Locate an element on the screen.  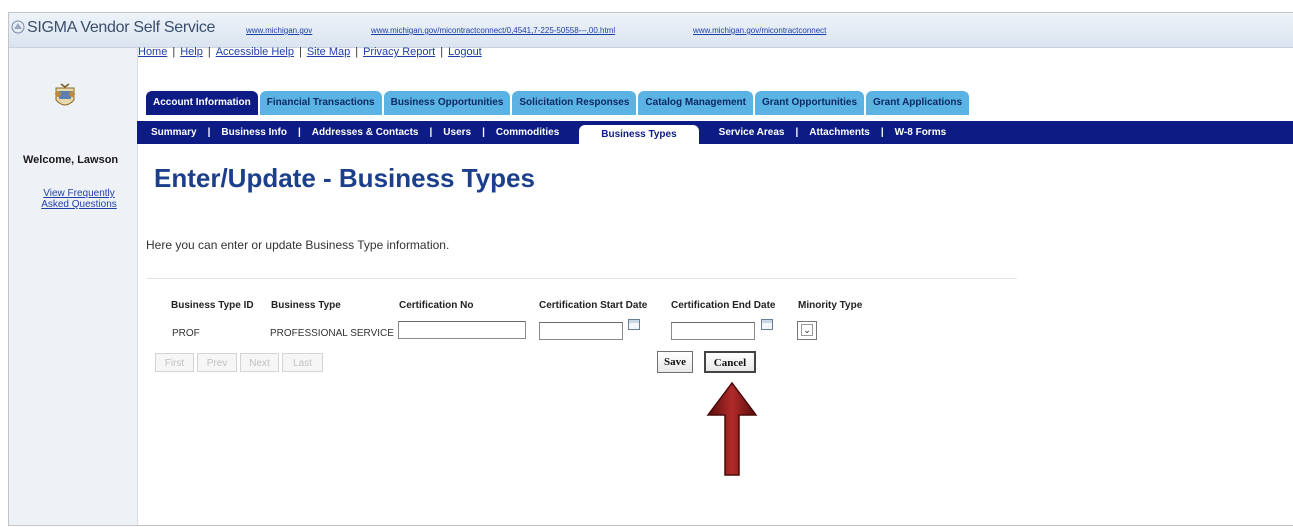
subtab-summary: Summary is located at coordinates (174, 132).